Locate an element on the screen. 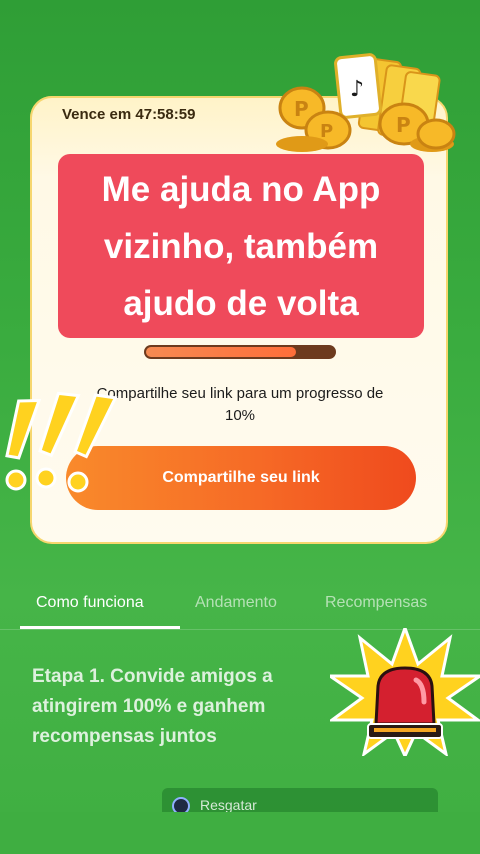  bottom-edge is located at coordinates (240, 833).